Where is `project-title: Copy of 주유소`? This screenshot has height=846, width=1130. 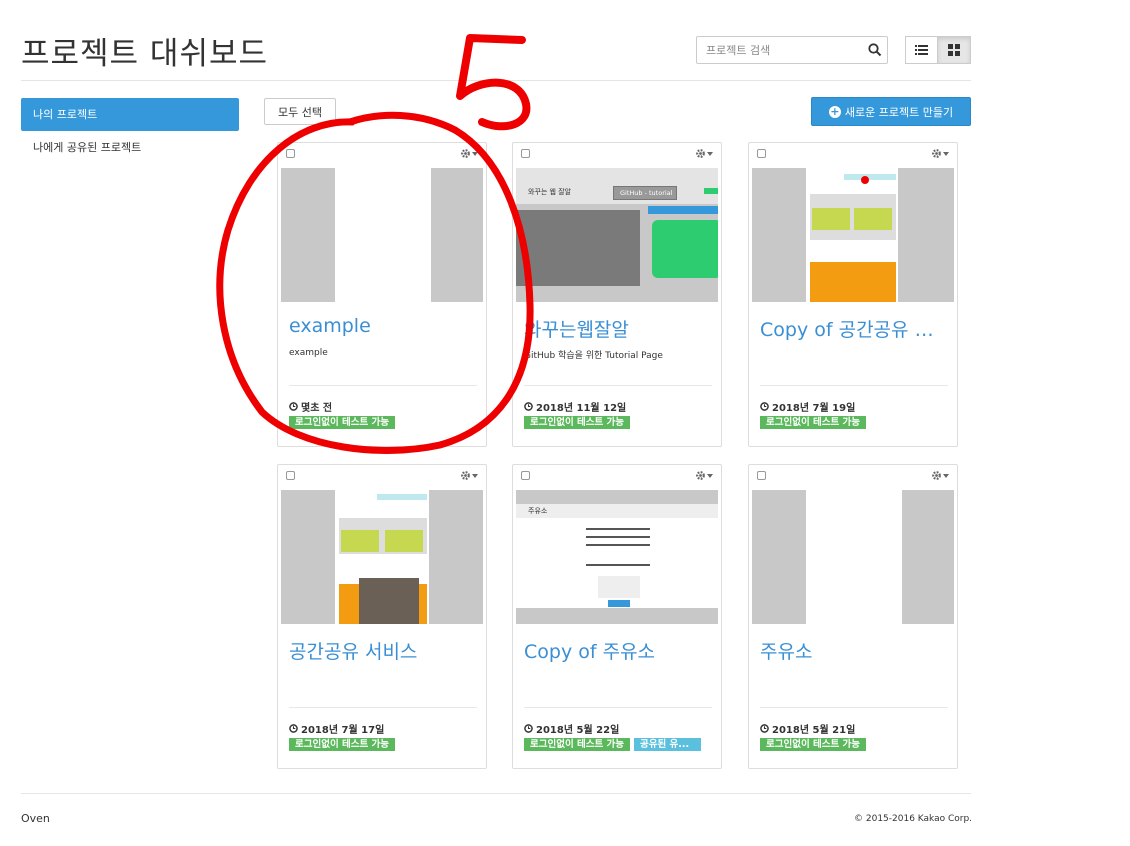 project-title: Copy of 주유소 is located at coordinates (618, 650).